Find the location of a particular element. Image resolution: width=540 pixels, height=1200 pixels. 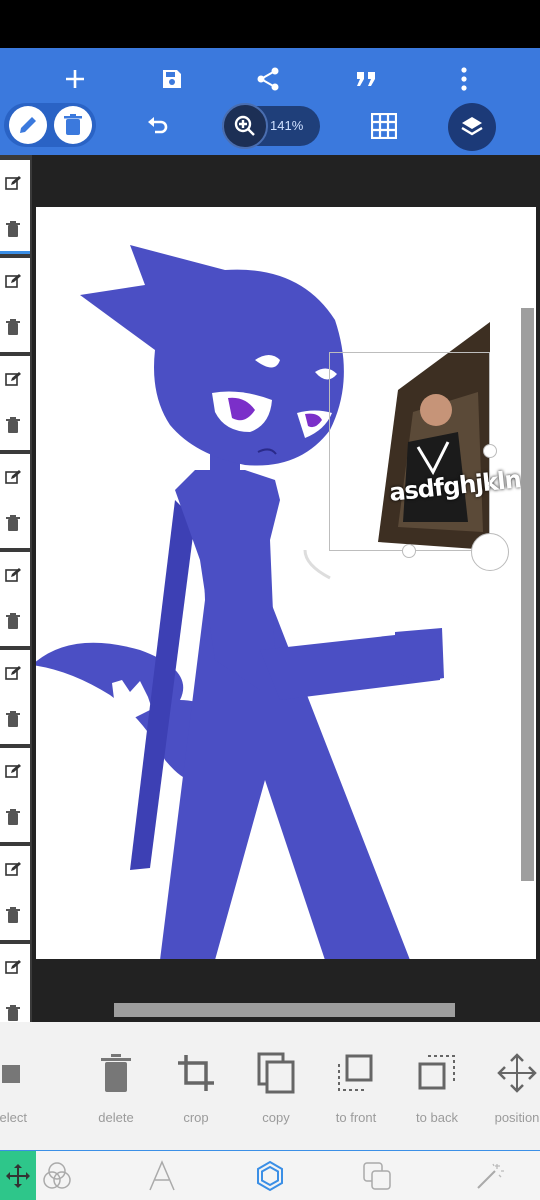

draw-erase-toggle is located at coordinates (50, 125).